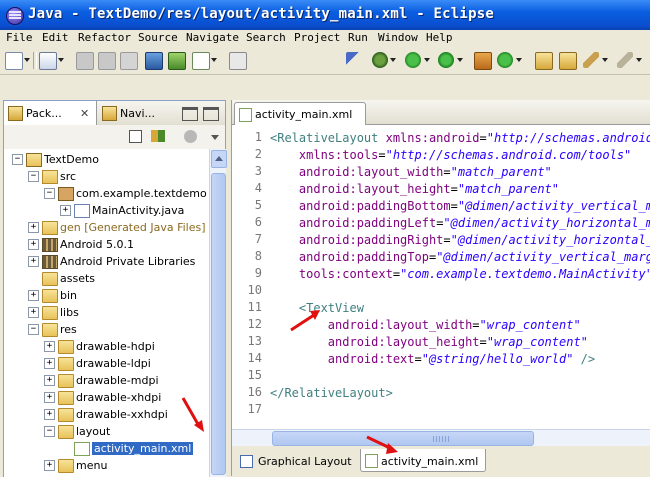 The width and height of the screenshot is (650, 477). What do you see at coordinates (519, 60) in the screenshot?
I see `new-class-dropdown-icon` at bounding box center [519, 60].